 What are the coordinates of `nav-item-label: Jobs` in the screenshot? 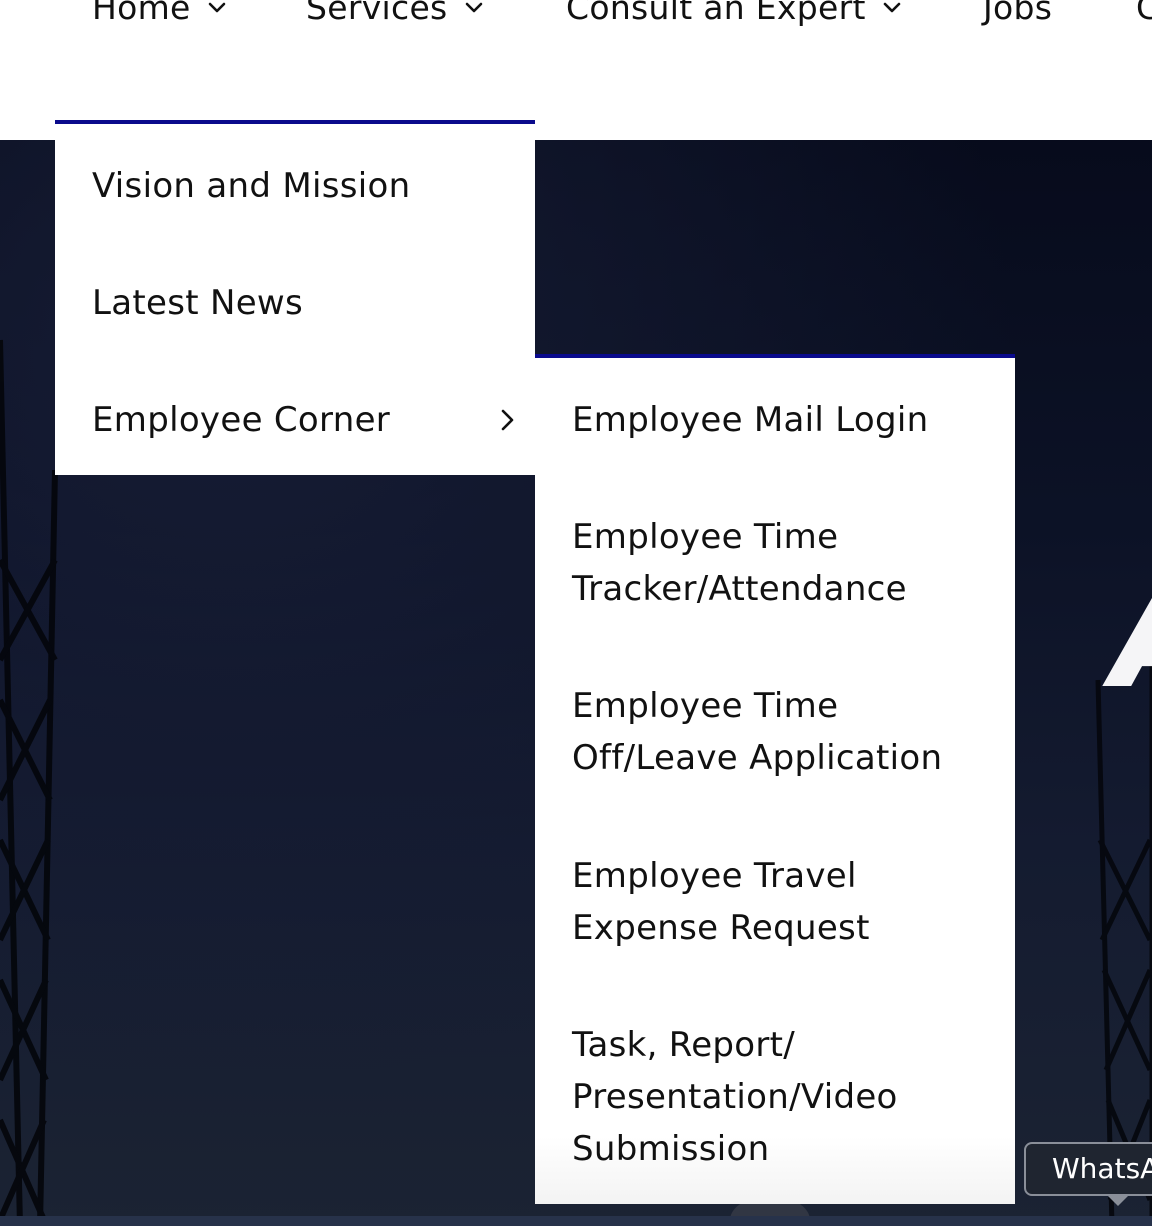 It's located at (1018, 13).